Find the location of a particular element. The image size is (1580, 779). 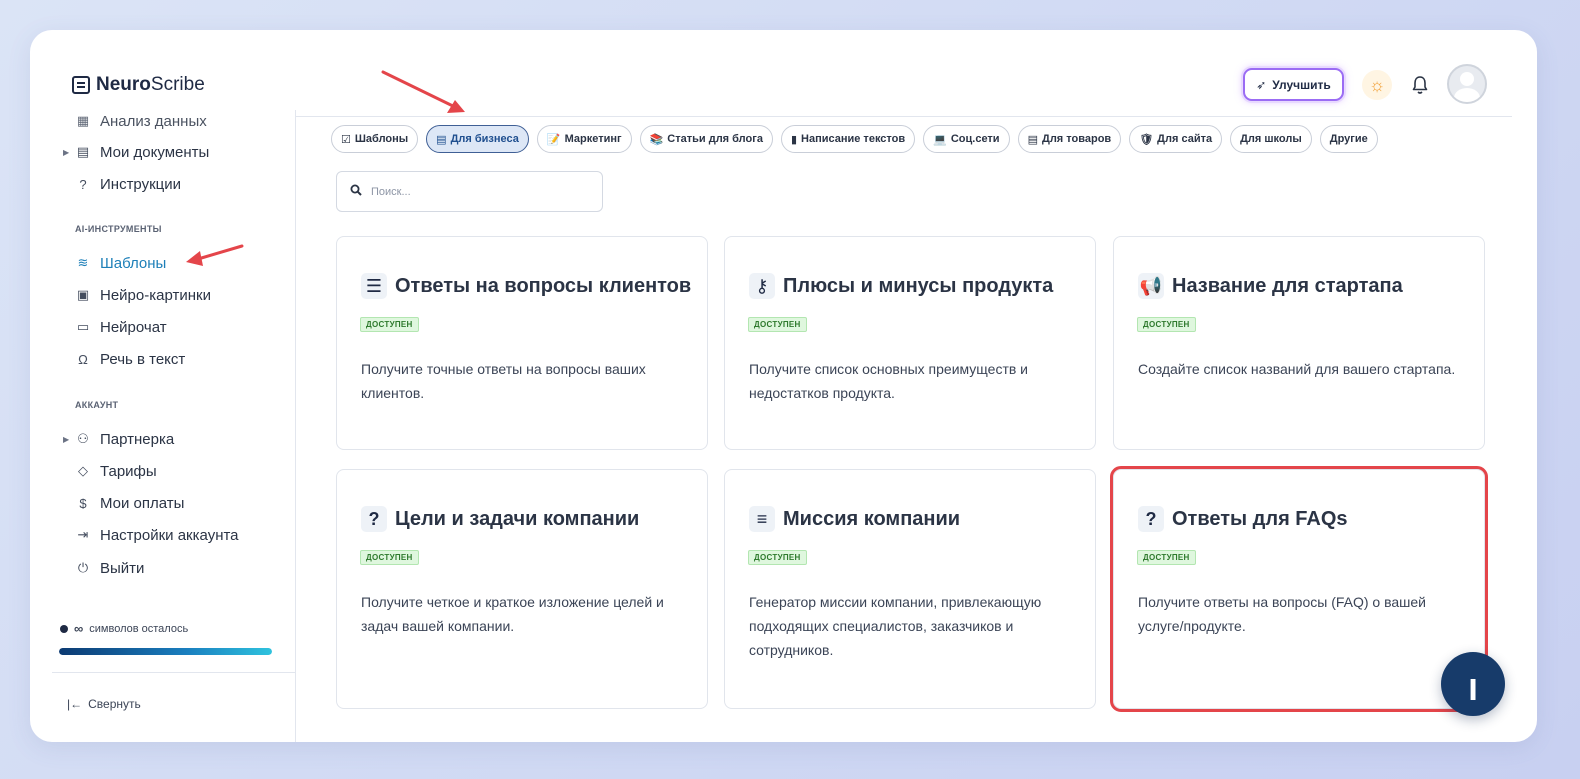

chip-icon: ▤ is located at coordinates (1032, 139).